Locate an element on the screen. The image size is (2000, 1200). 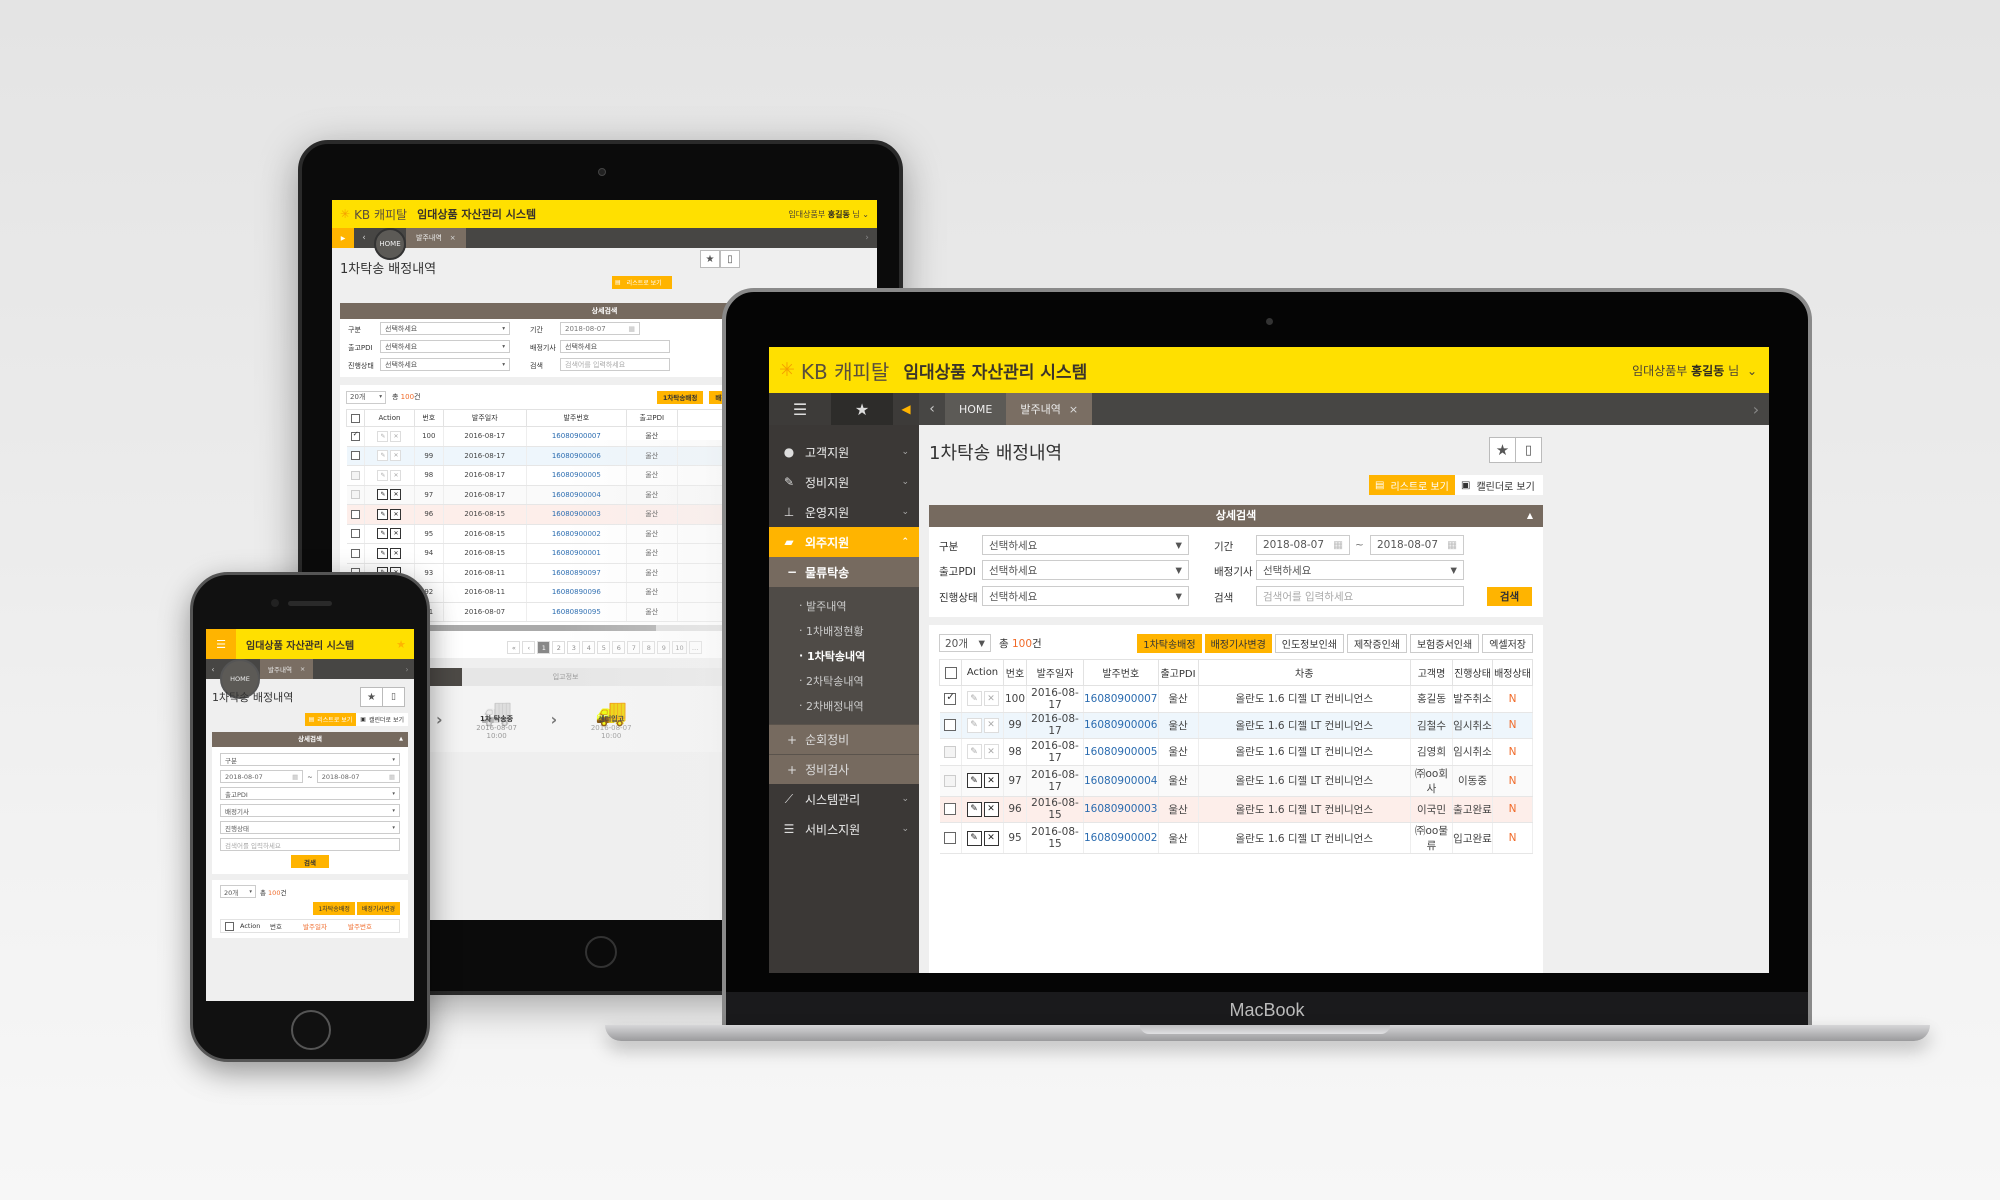
assign-button: 1차탁송배정 is located at coordinates (334, 908).